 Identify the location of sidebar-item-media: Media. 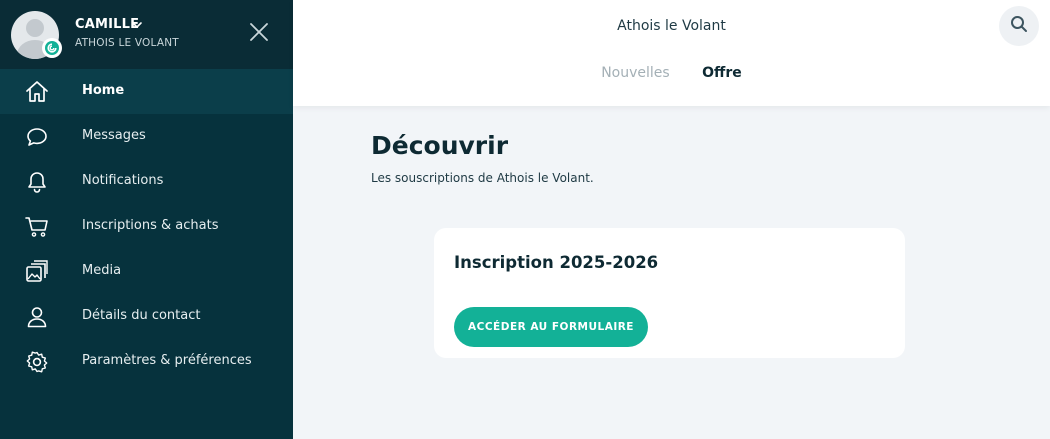
(146, 271).